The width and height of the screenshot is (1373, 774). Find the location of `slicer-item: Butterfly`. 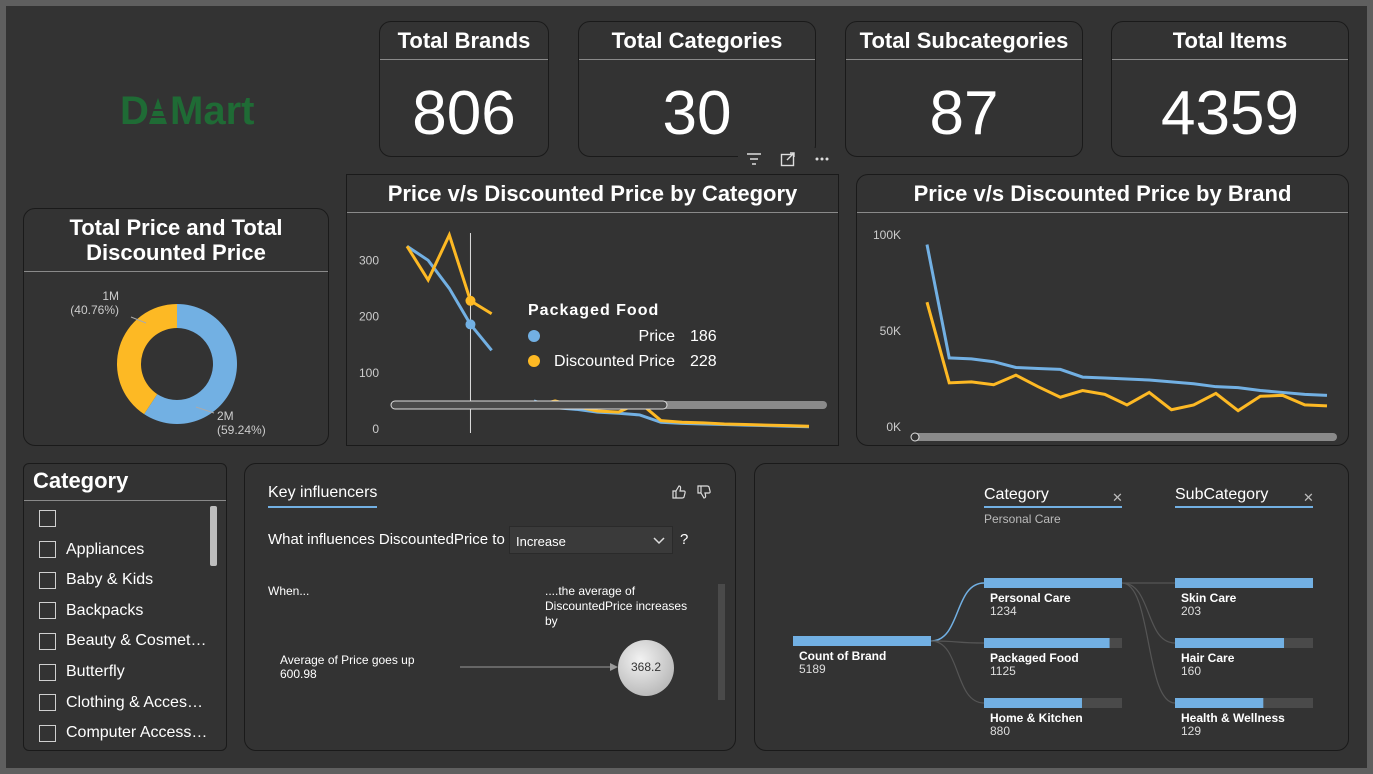

slicer-item: Butterfly is located at coordinates (82, 672).